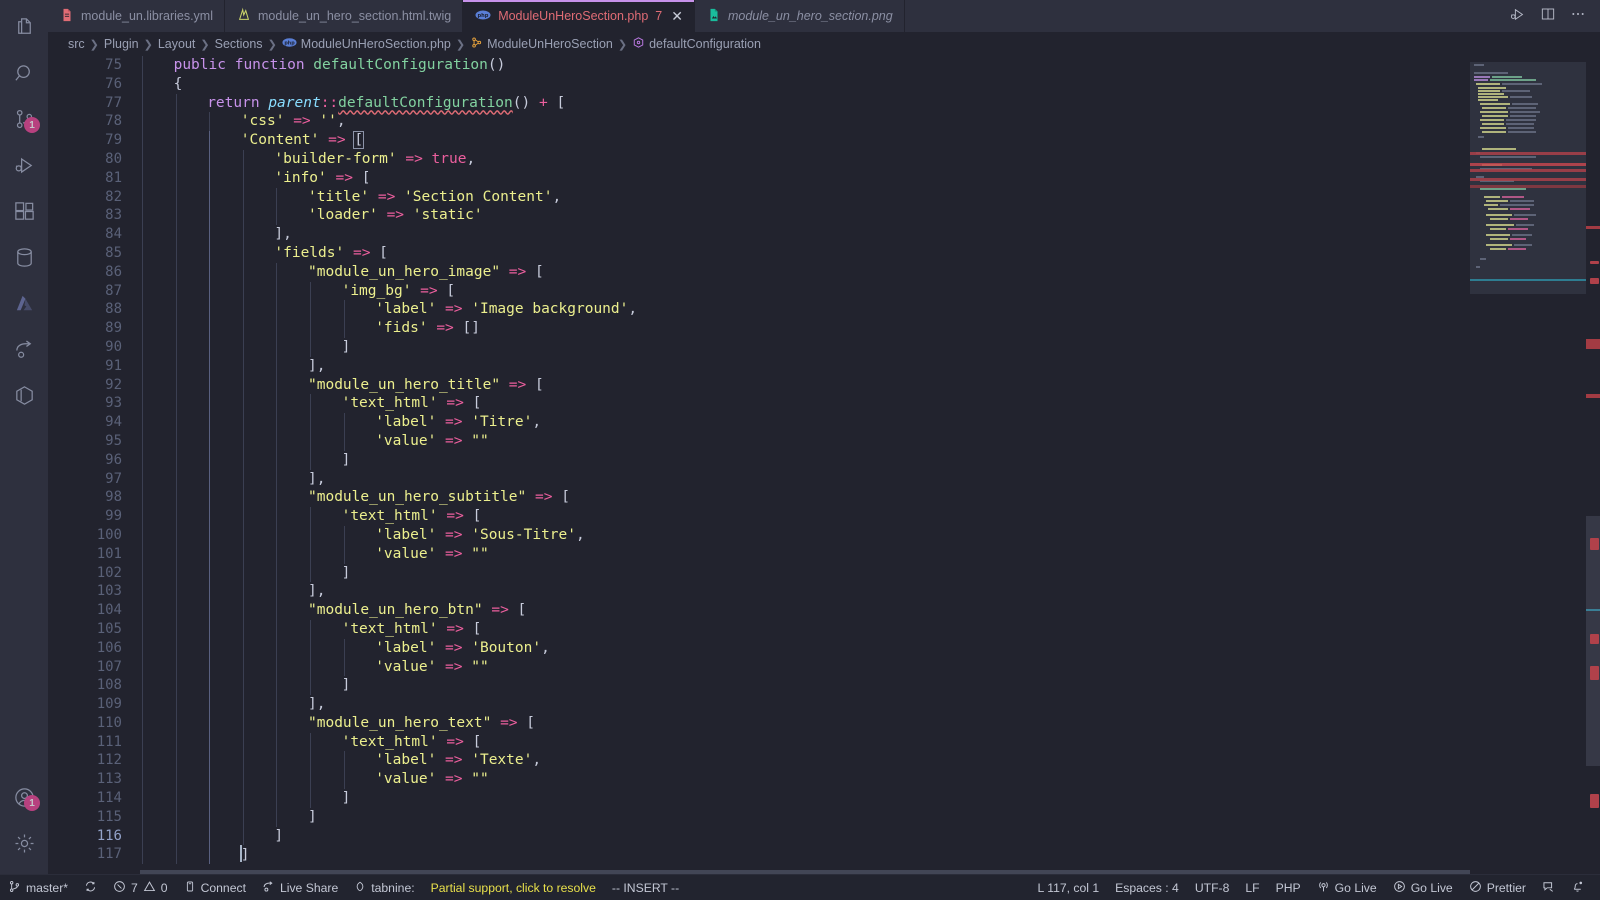 This screenshot has width=1600, height=900. Describe the element at coordinates (824, 328) in the screenshot. I see `code-line: 89 'fids' => []` at that location.